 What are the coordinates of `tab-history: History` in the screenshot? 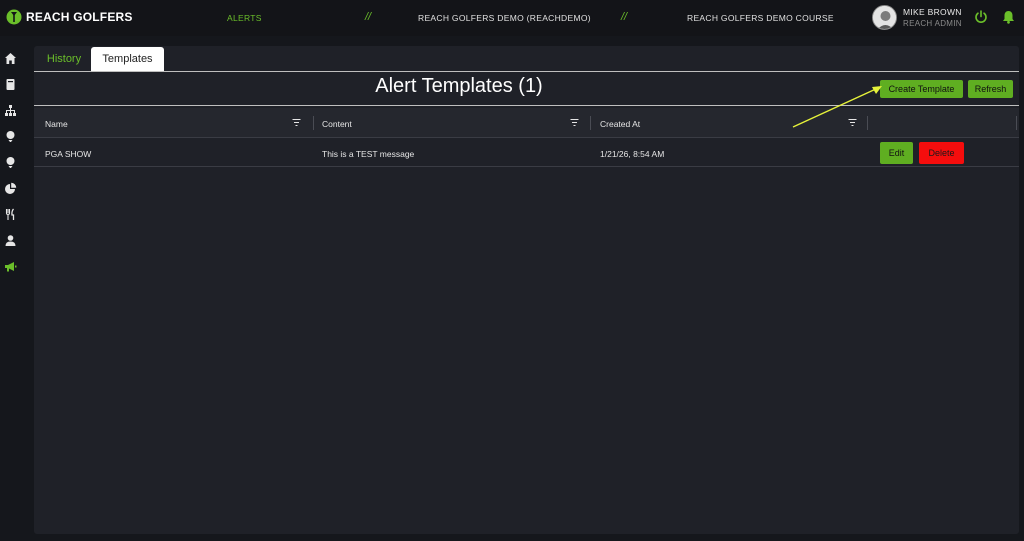 It's located at (64, 59).